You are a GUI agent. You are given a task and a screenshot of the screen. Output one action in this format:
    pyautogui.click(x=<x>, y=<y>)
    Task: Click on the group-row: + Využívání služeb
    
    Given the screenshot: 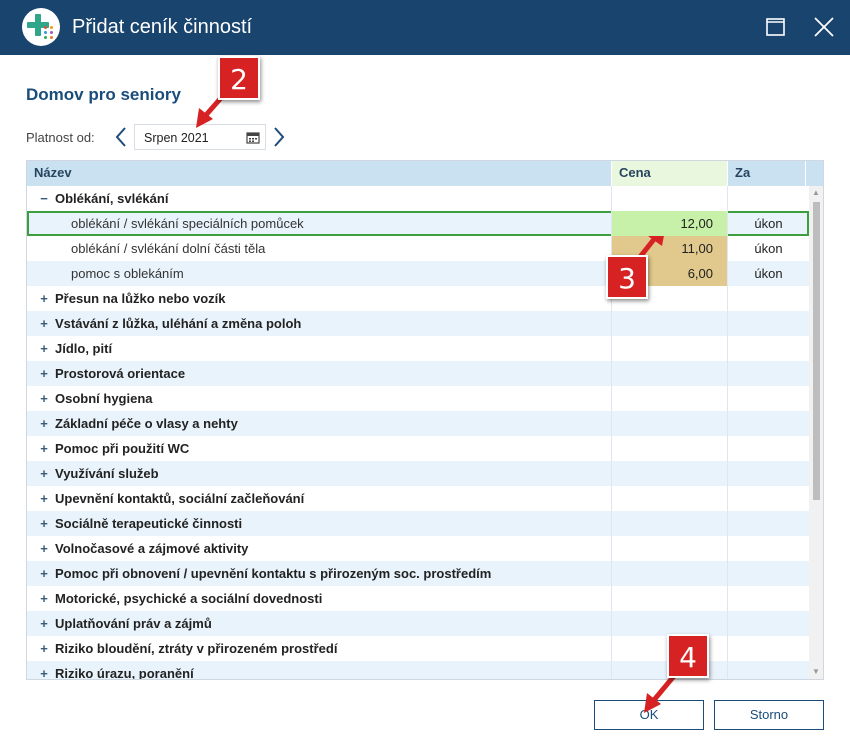 What is the action you would take?
    pyautogui.click(x=418, y=473)
    